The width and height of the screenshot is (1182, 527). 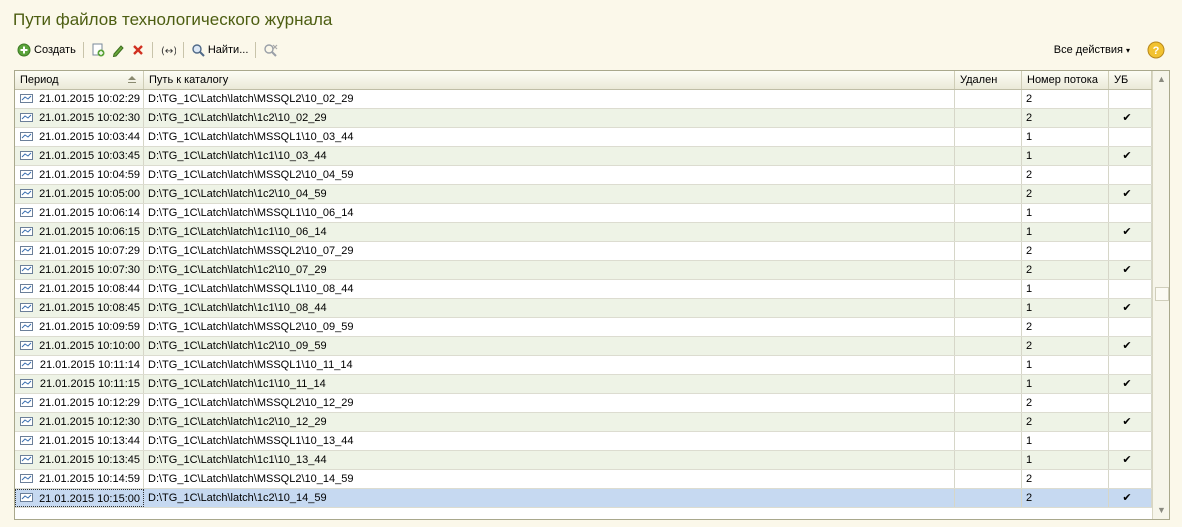 I want to click on row-path-cell: D:\TG_1C\Latch\latch\MSSQL2\10_14_59, so click(x=549, y=479).